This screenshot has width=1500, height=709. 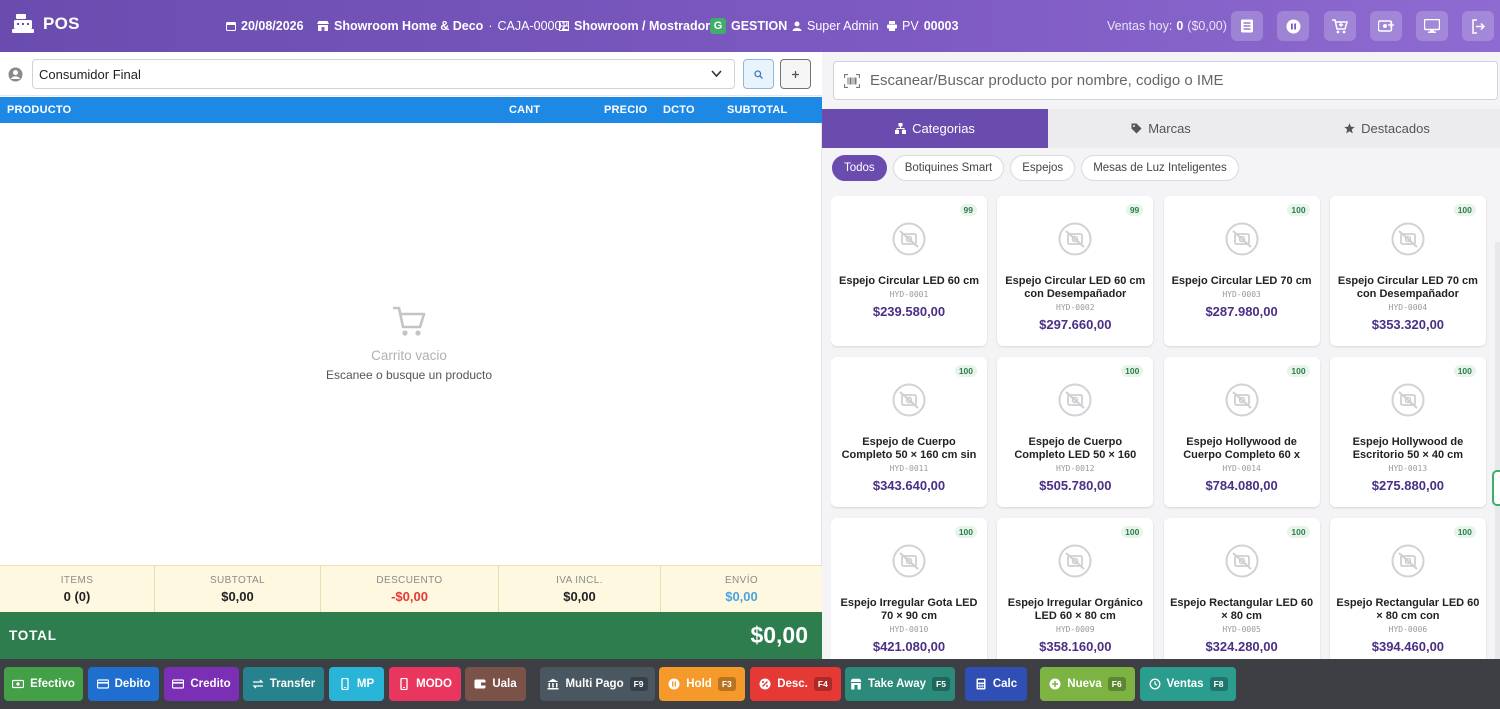 I want to click on category-chip-botiquines: Botiquines Smart, so click(x=948, y=168).